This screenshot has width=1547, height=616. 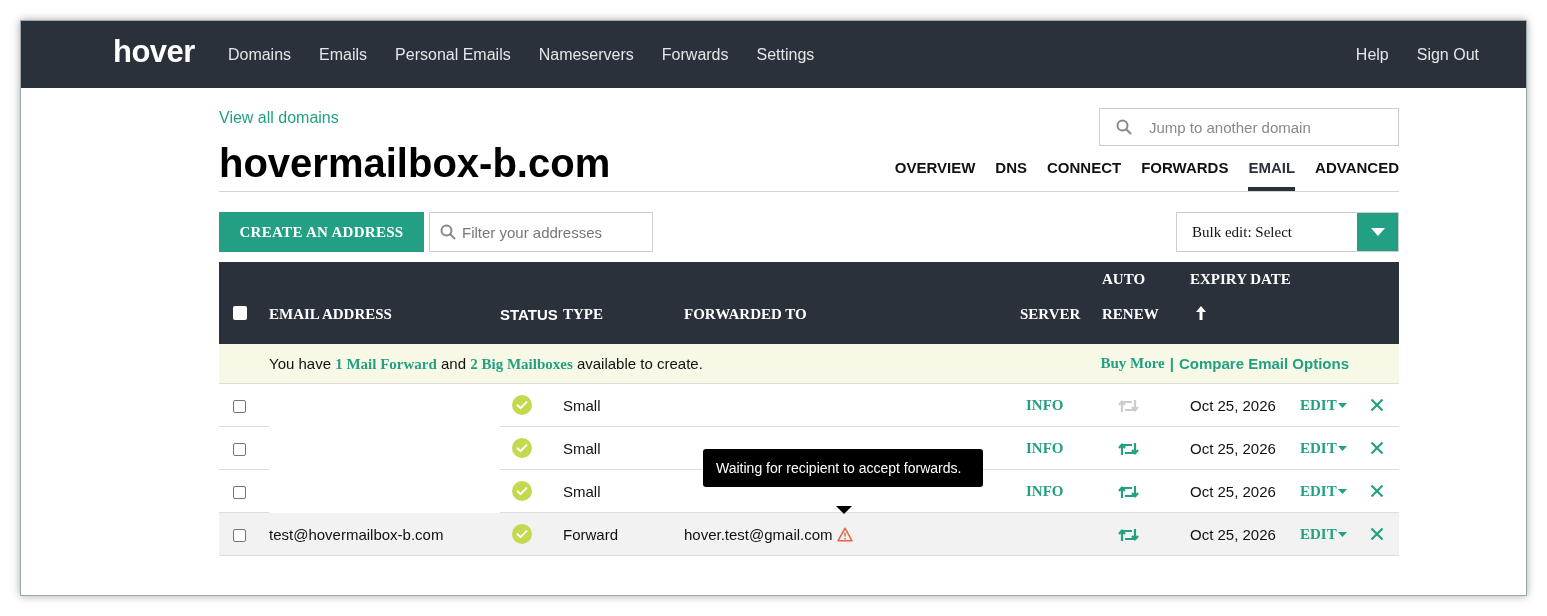 I want to click on tab: DNS, so click(x=1011, y=175).